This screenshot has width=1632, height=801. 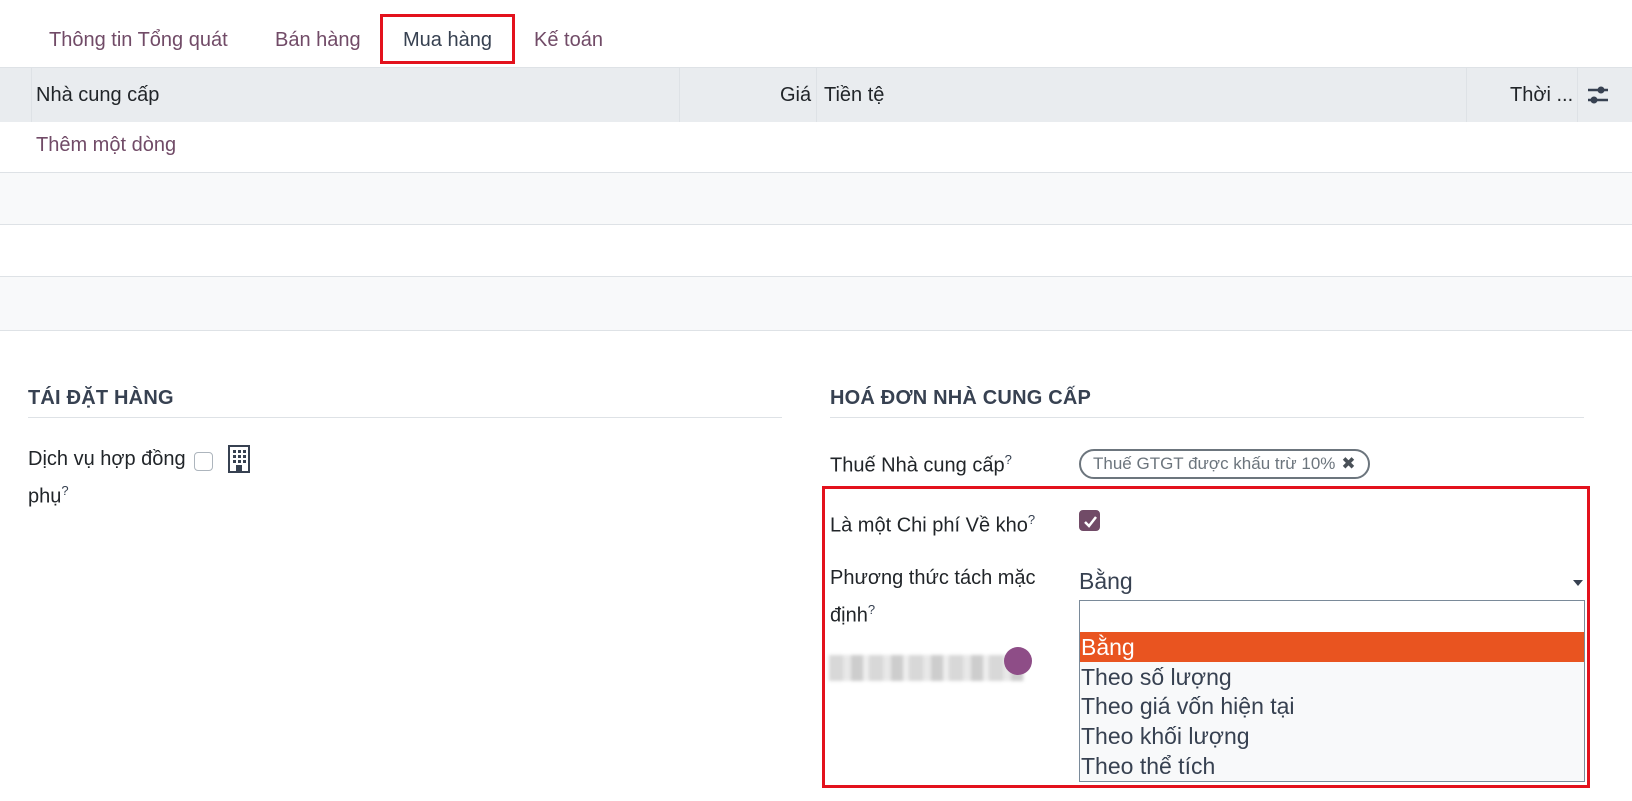 I want to click on tab-general-info: Thông tin Tổng quát, so click(x=138, y=39).